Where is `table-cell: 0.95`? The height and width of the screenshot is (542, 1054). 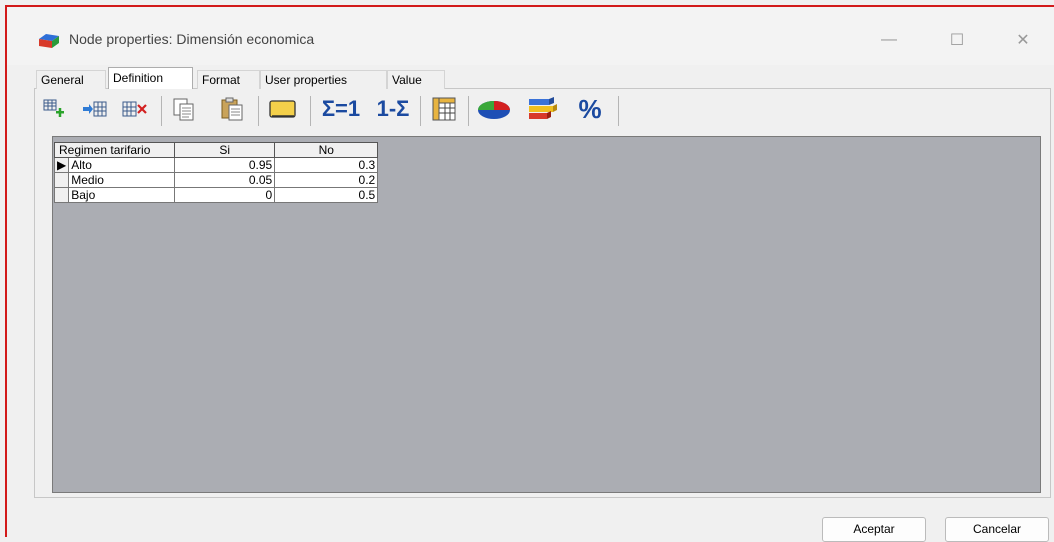
table-cell: 0.95 is located at coordinates (225, 165).